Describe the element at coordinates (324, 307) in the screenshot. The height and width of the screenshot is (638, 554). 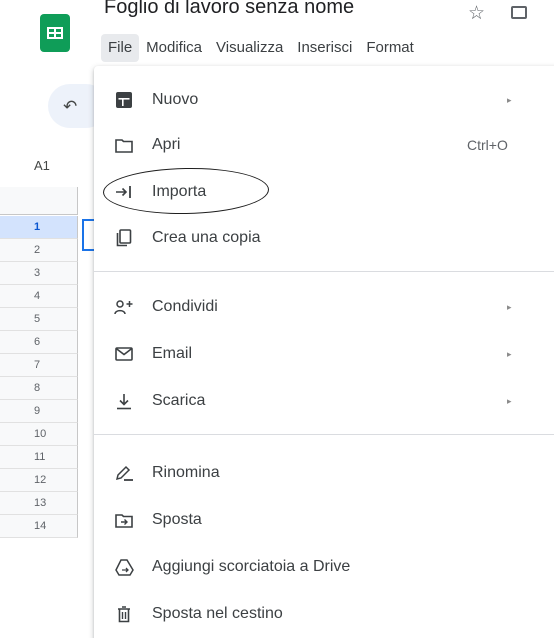
I see `menu-item-condividi: Condividi ▸` at that location.